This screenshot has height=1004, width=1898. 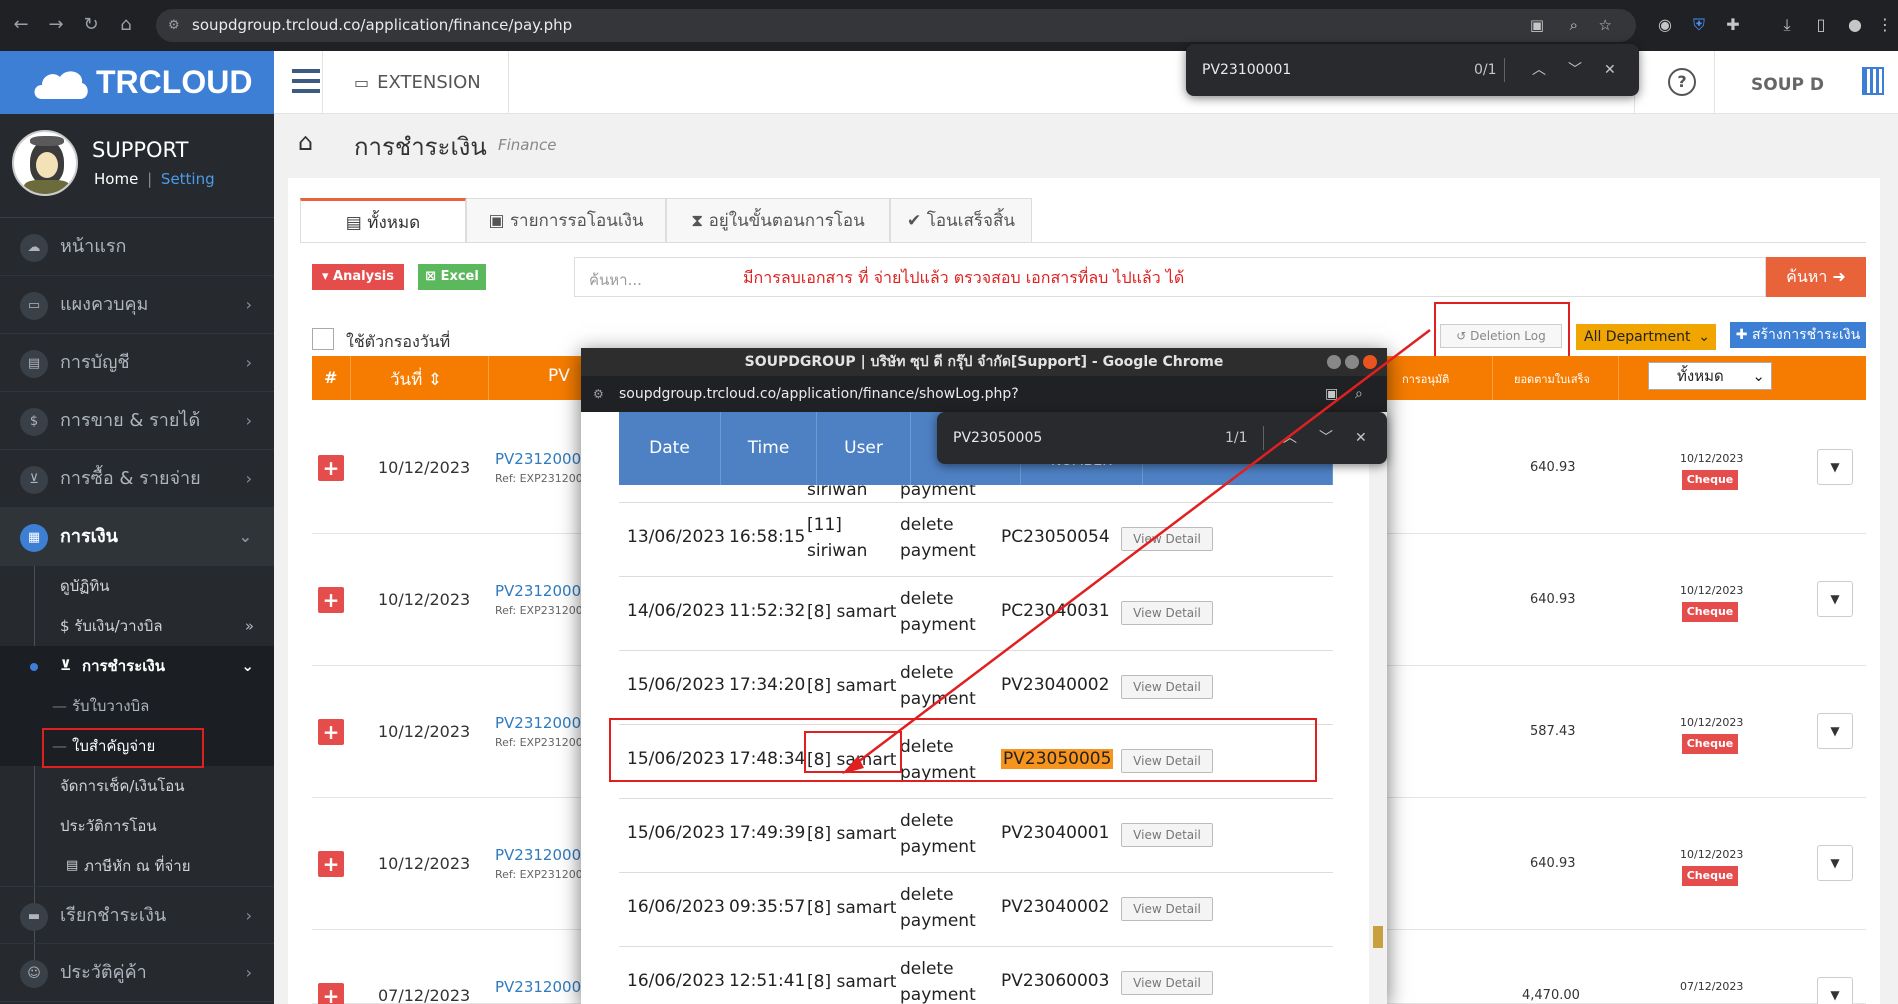 I want to click on menu-dots-icon: ⋮, so click(x=1885, y=25).